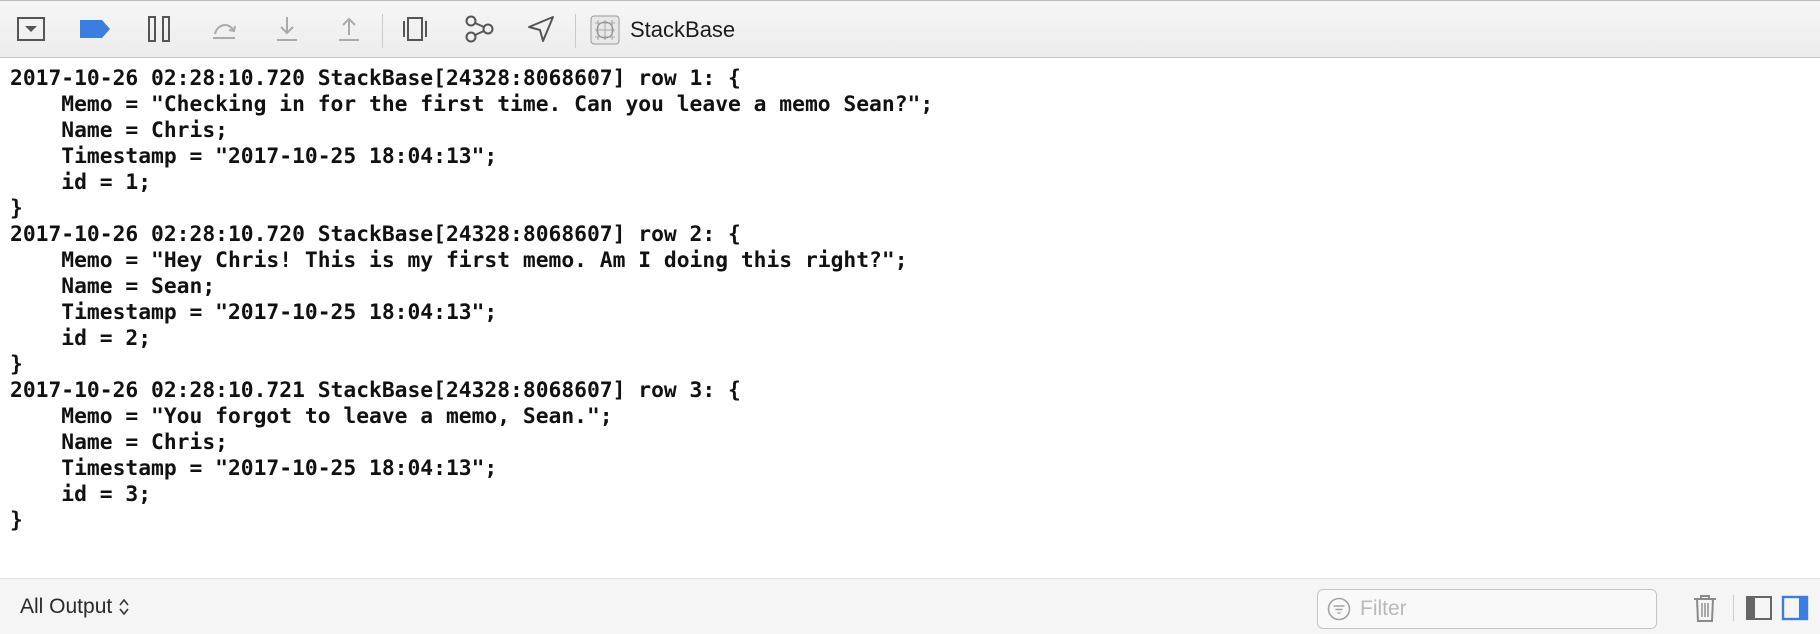 The height and width of the screenshot is (634, 1820). I want to click on right-panel-icon, so click(1795, 608).